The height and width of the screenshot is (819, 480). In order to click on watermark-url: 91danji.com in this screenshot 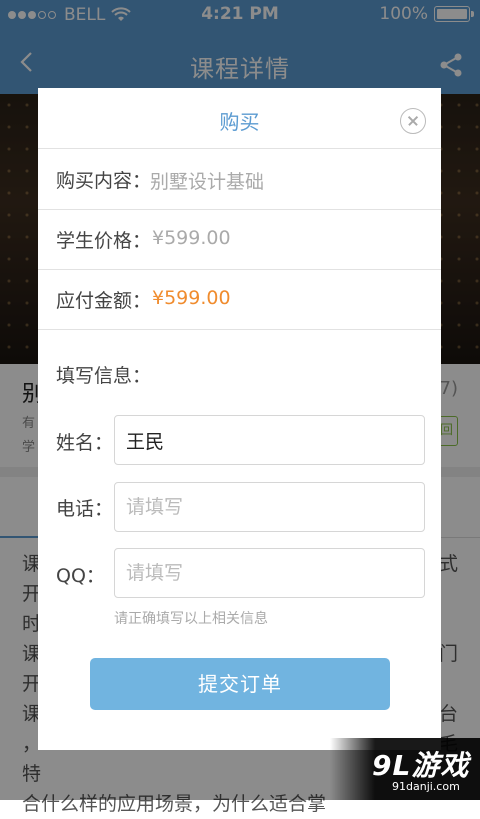, I will do `click(426, 786)`.